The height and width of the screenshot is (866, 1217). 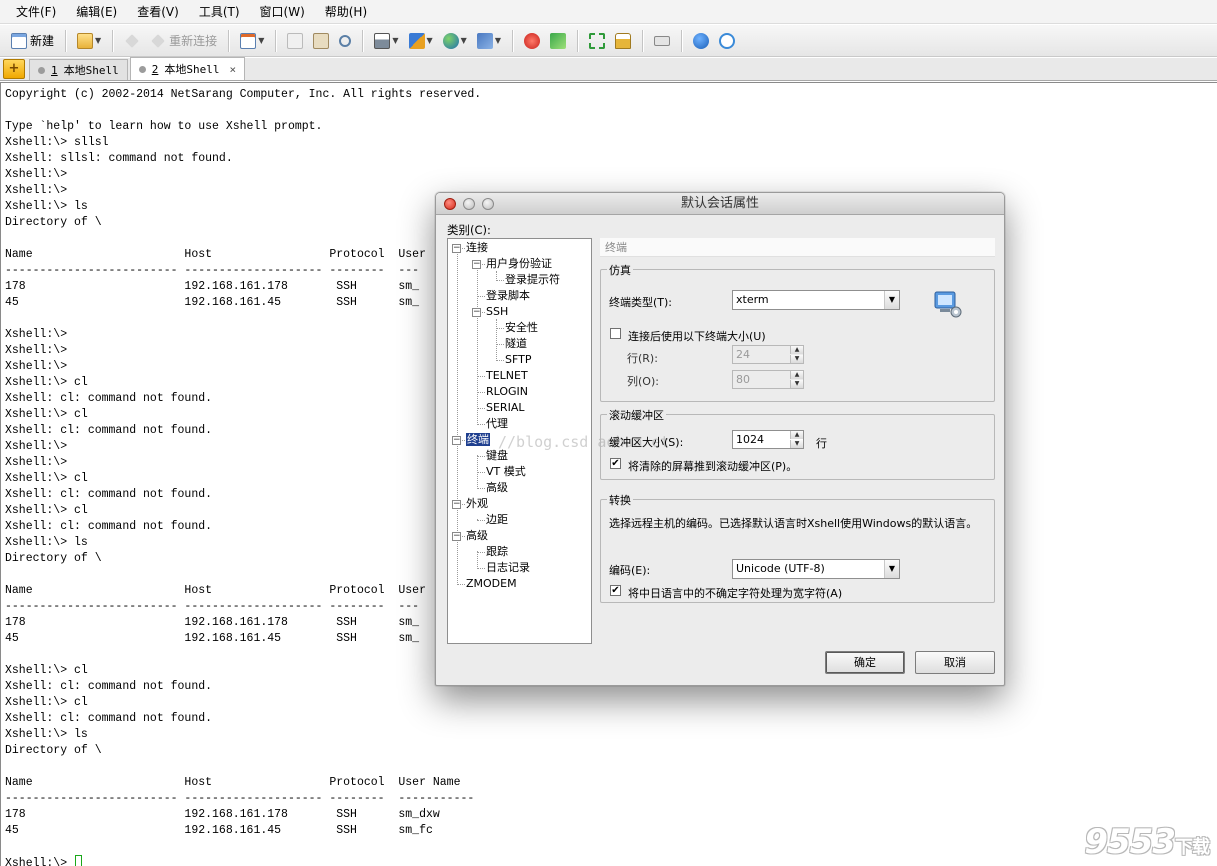 I want to click on keyboard-button, so click(x=662, y=41).